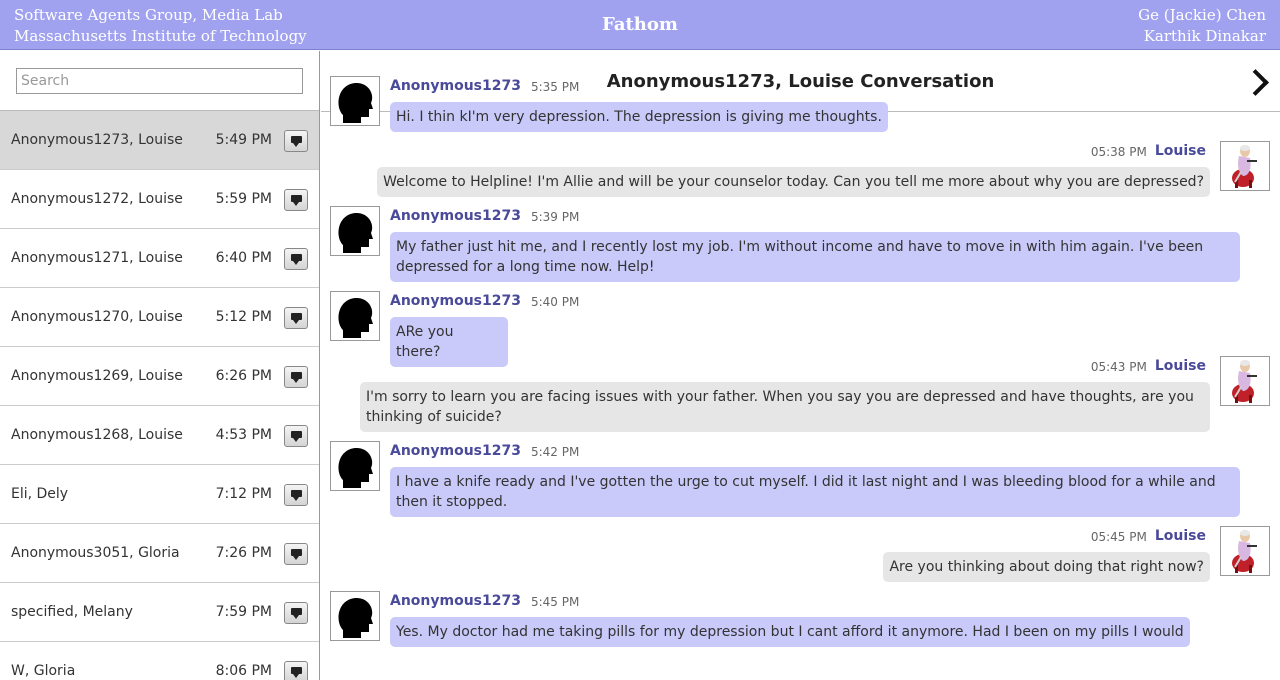 Image resolution: width=1280 pixels, height=680 pixels. I want to click on conversation-name: Anonymous1268, Louise, so click(97, 435).